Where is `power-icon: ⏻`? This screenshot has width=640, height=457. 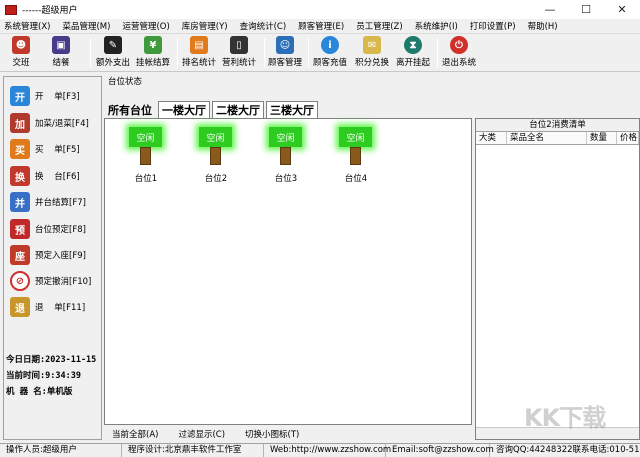
power-icon: ⏻ is located at coordinates (459, 45).